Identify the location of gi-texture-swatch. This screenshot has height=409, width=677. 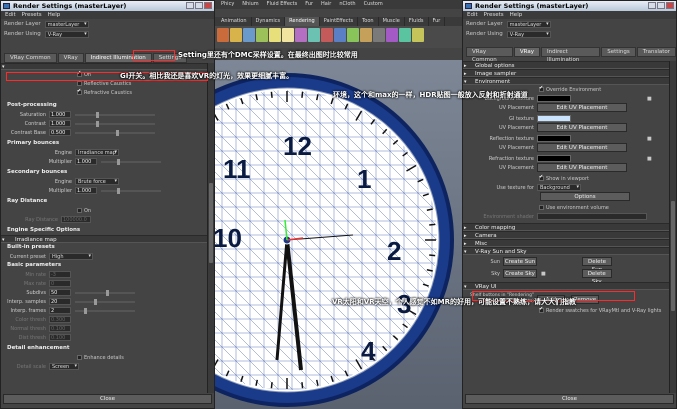
(554, 118).